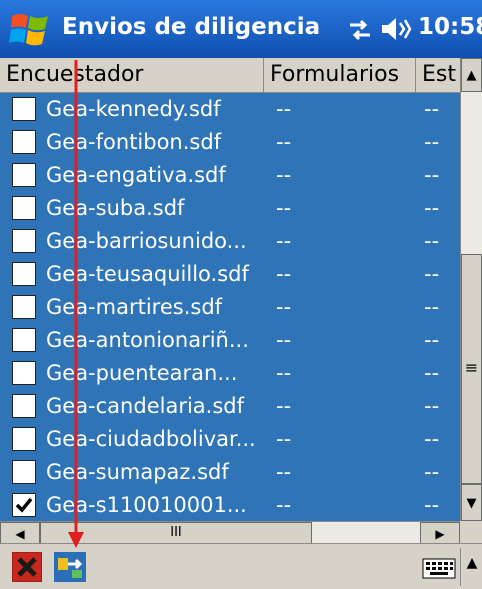 The height and width of the screenshot is (589, 482). What do you see at coordinates (230, 109) in the screenshot?
I see `list-item: Gea-kennedy.sdf -- --` at bounding box center [230, 109].